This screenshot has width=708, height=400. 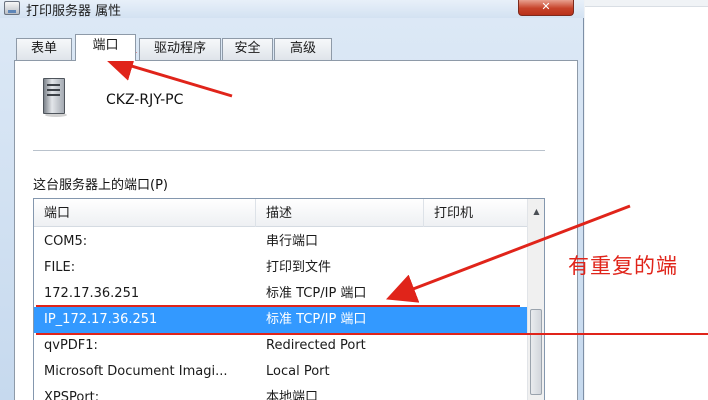 I want to click on description-cell: 打印到文件, so click(x=299, y=267).